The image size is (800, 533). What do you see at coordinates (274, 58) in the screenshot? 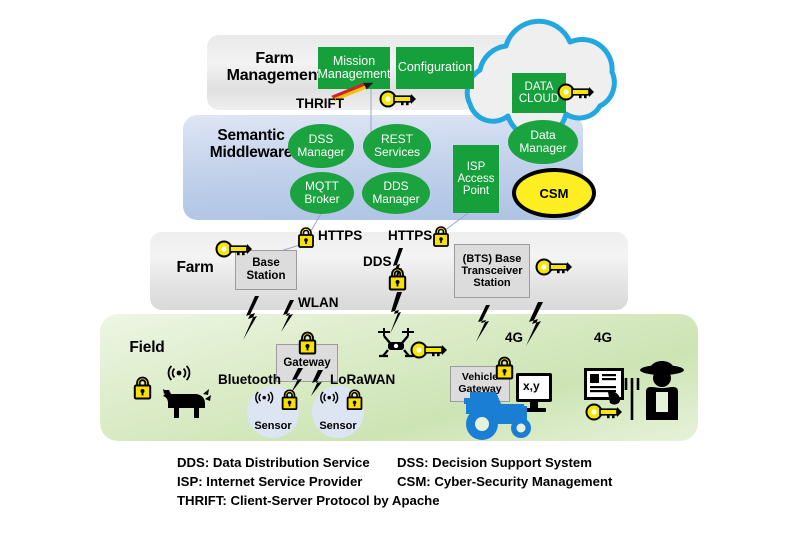
I see `layer-label-farm-management-line1: Farm` at bounding box center [274, 58].